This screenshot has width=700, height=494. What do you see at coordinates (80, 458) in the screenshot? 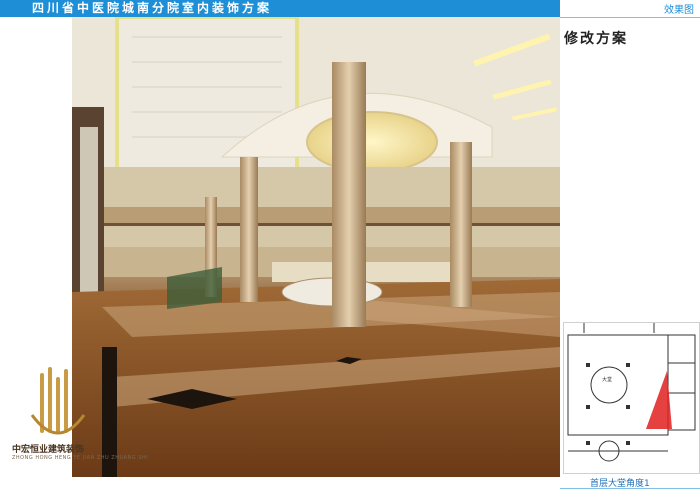
I see `company-subtitle: ZHONG HONG HENG YE JIAN ZHU ZHUANG SHI` at bounding box center [80, 458].